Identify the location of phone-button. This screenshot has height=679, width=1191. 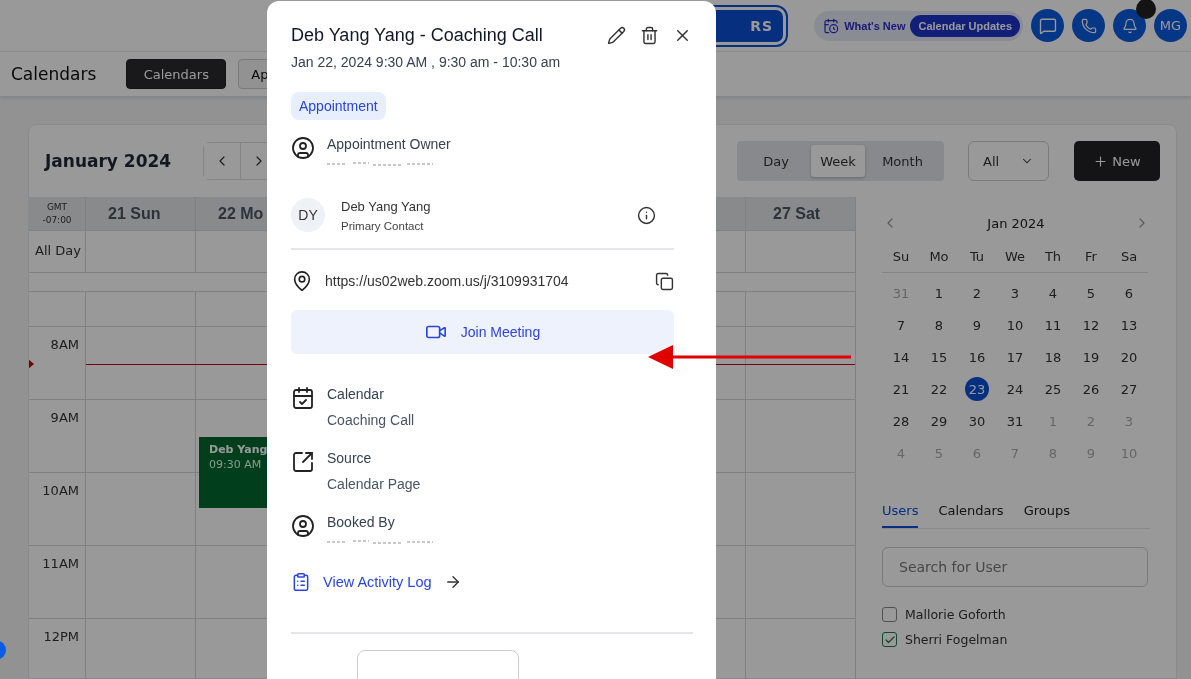
(1088, 25).